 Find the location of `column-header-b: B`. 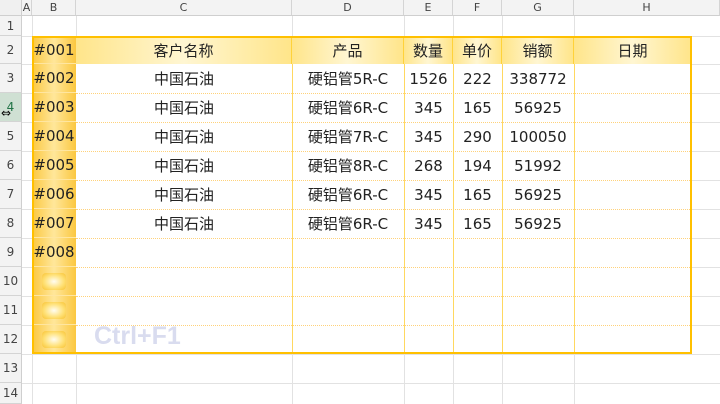

column-header-b: B is located at coordinates (54, 8).